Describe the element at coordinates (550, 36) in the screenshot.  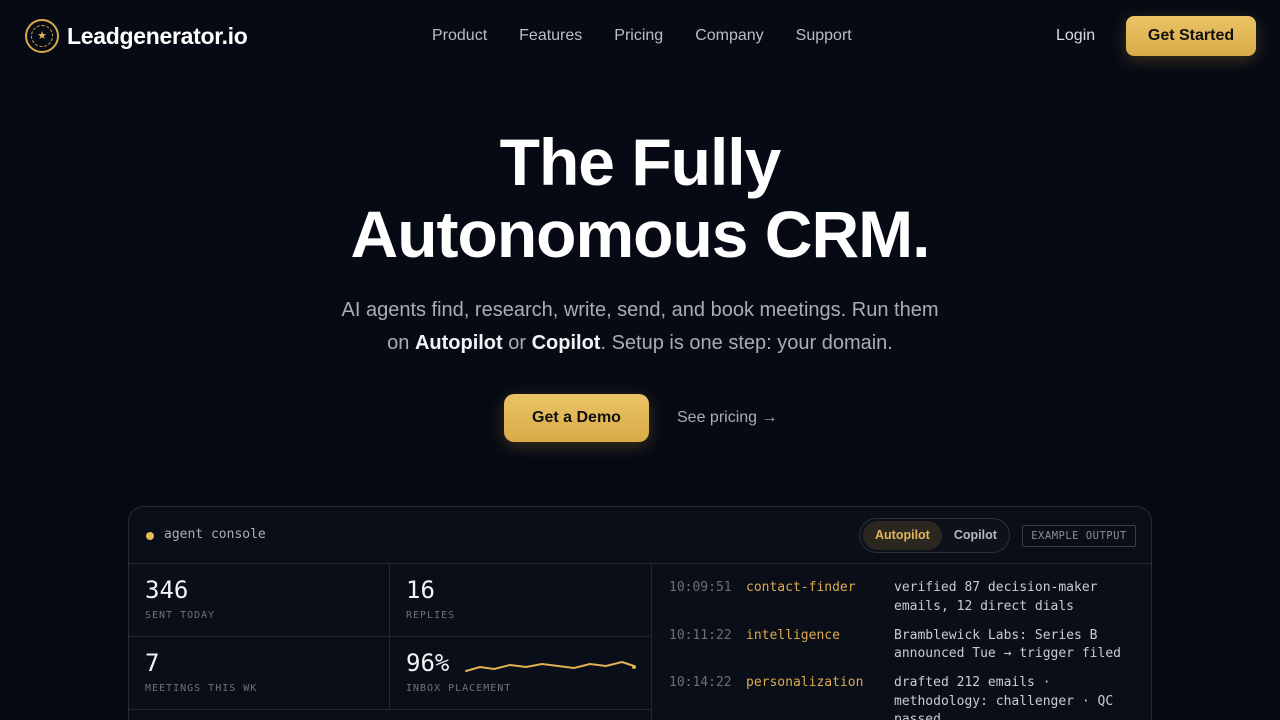
I see `nav-link-features: Features` at that location.